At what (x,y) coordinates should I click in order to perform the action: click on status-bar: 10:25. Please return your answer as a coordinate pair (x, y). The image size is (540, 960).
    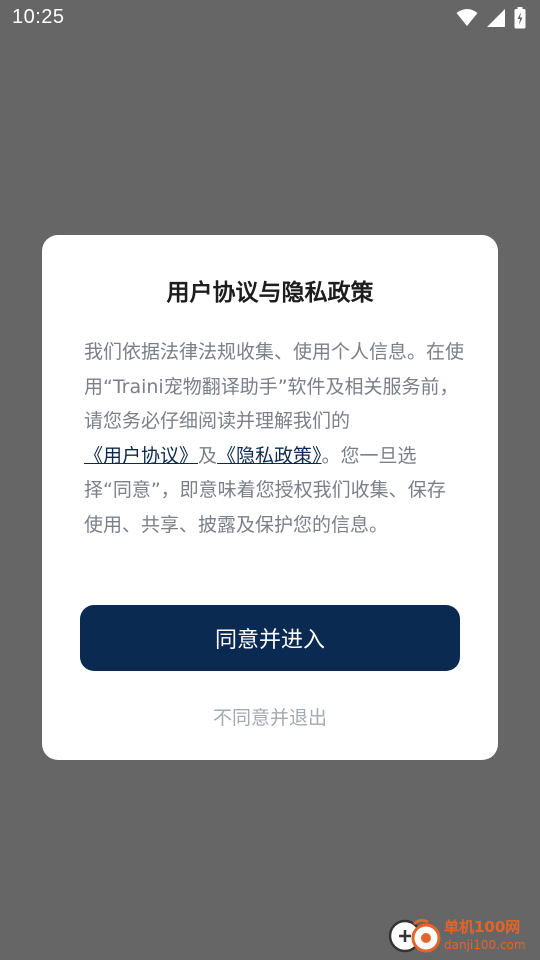
    Looking at the image, I should click on (270, 18).